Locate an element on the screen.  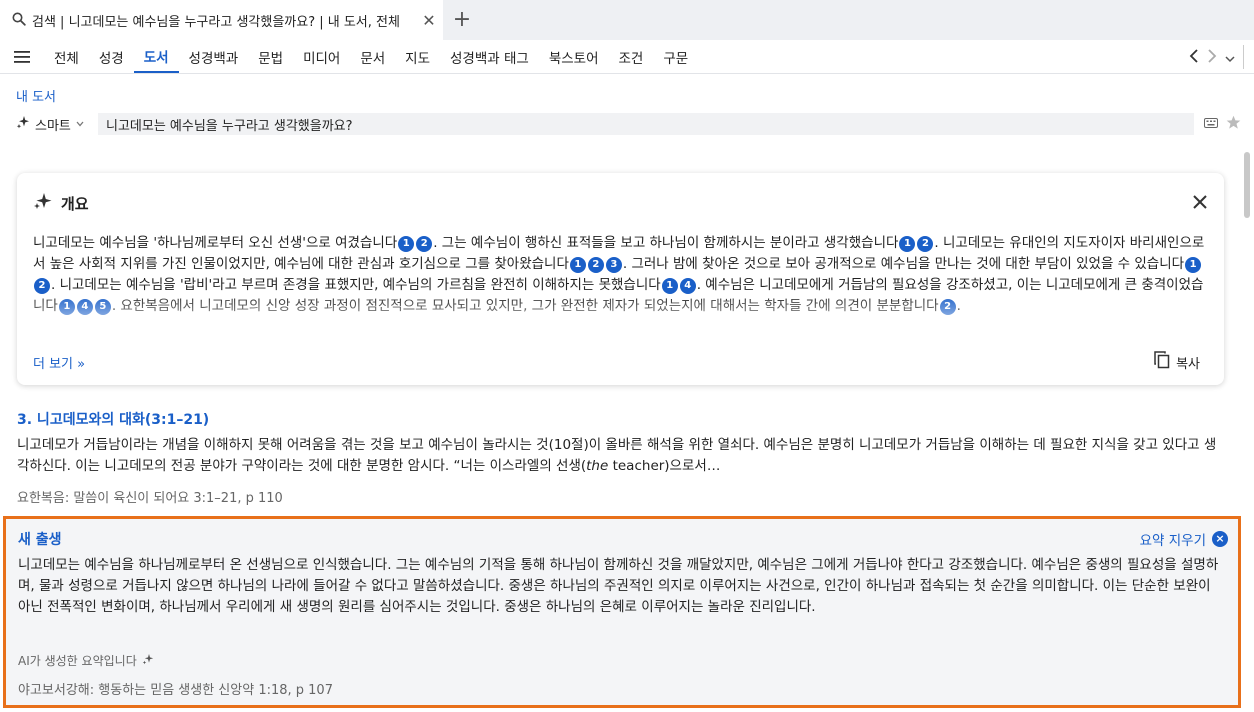
overview-header: 개요 is located at coordinates (61, 203).